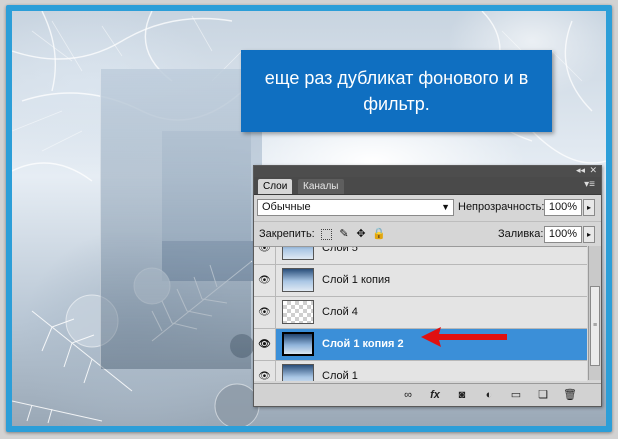 The image size is (618, 439). I want to click on lock-transparency-icon, so click(326, 234).